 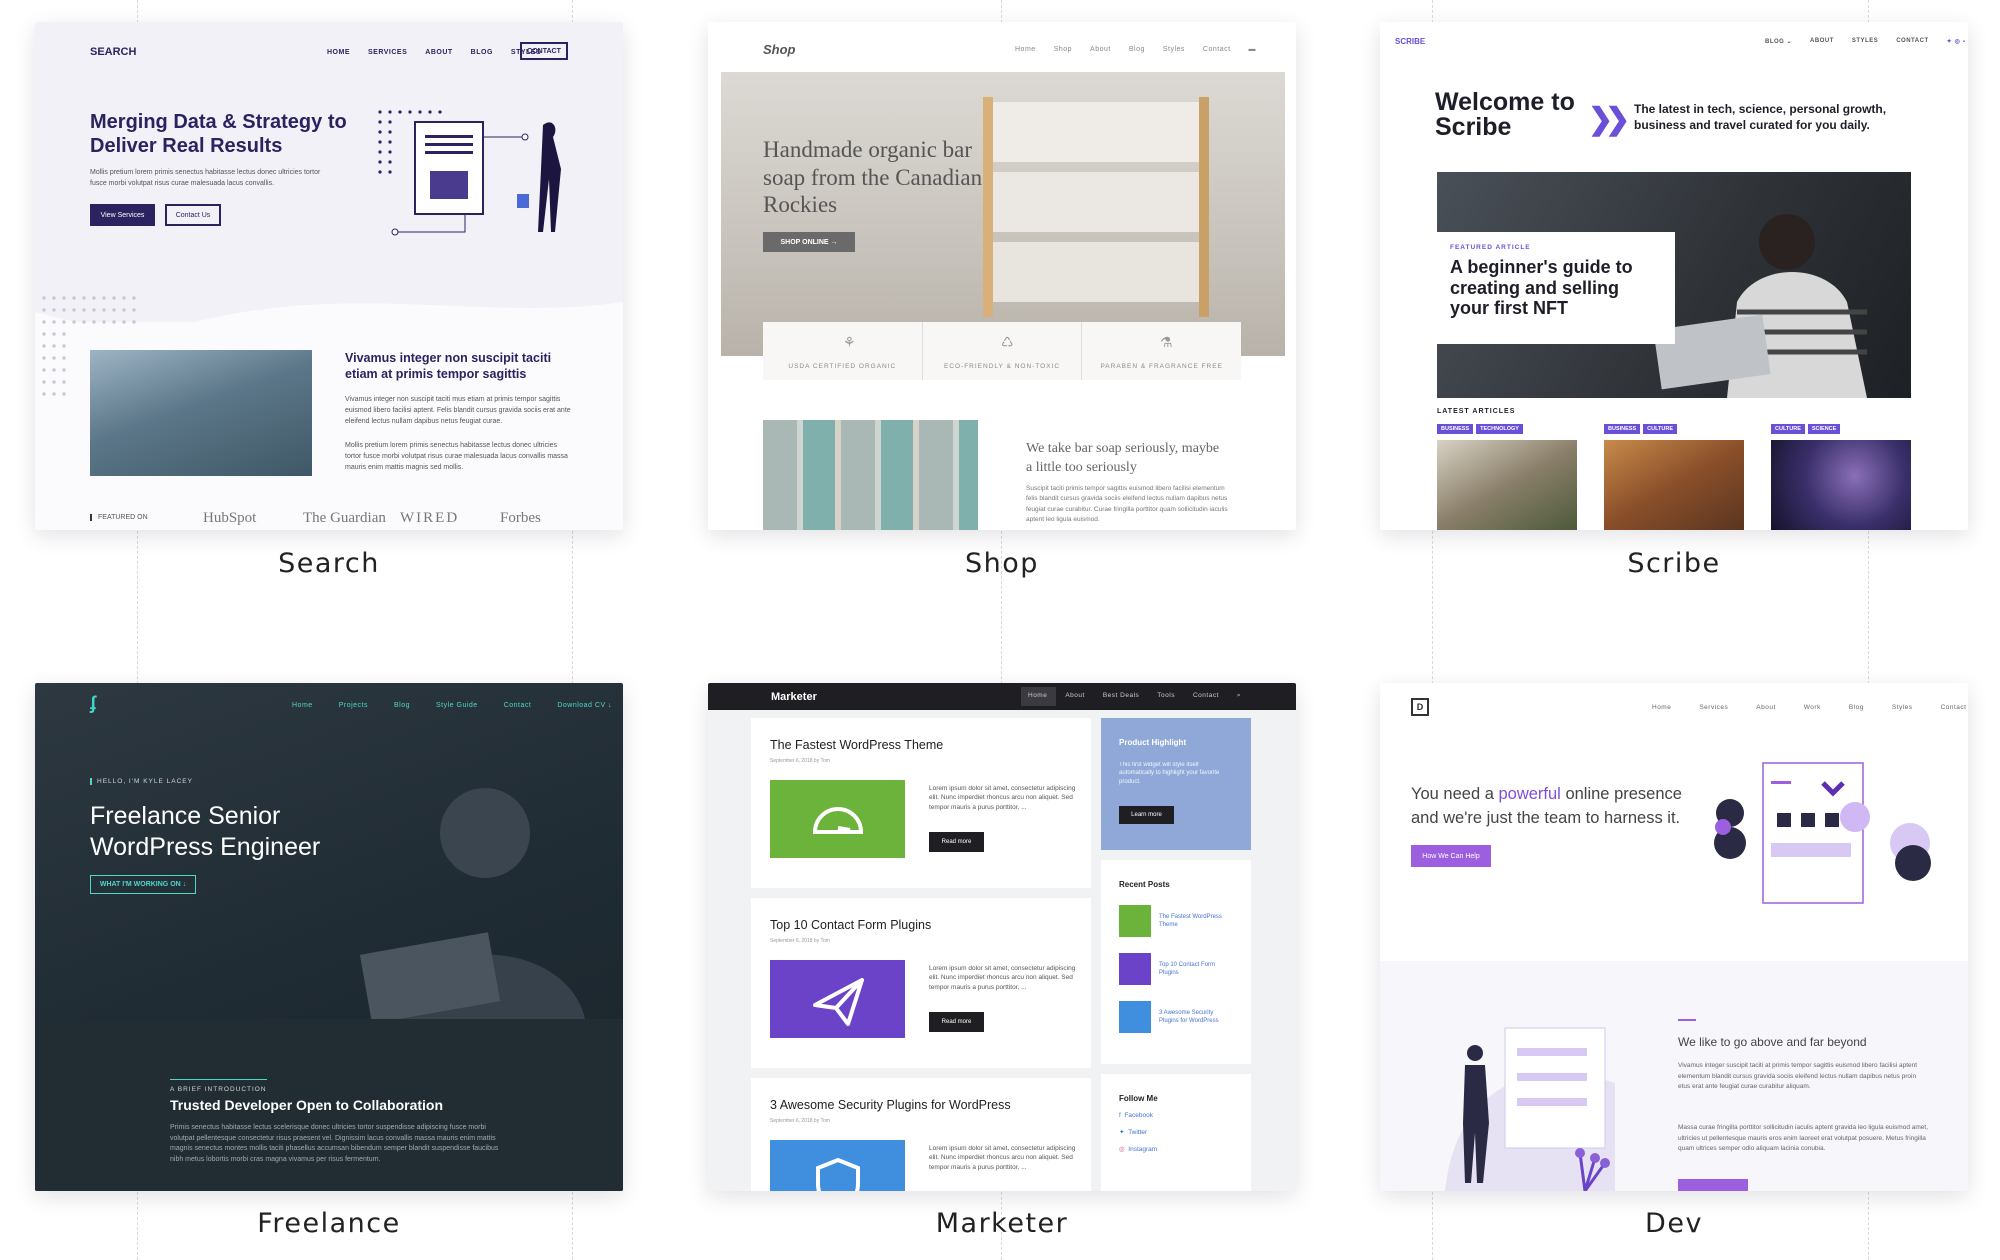 I want to click on social-icons: ✦◎▪, so click(x=1957, y=41).